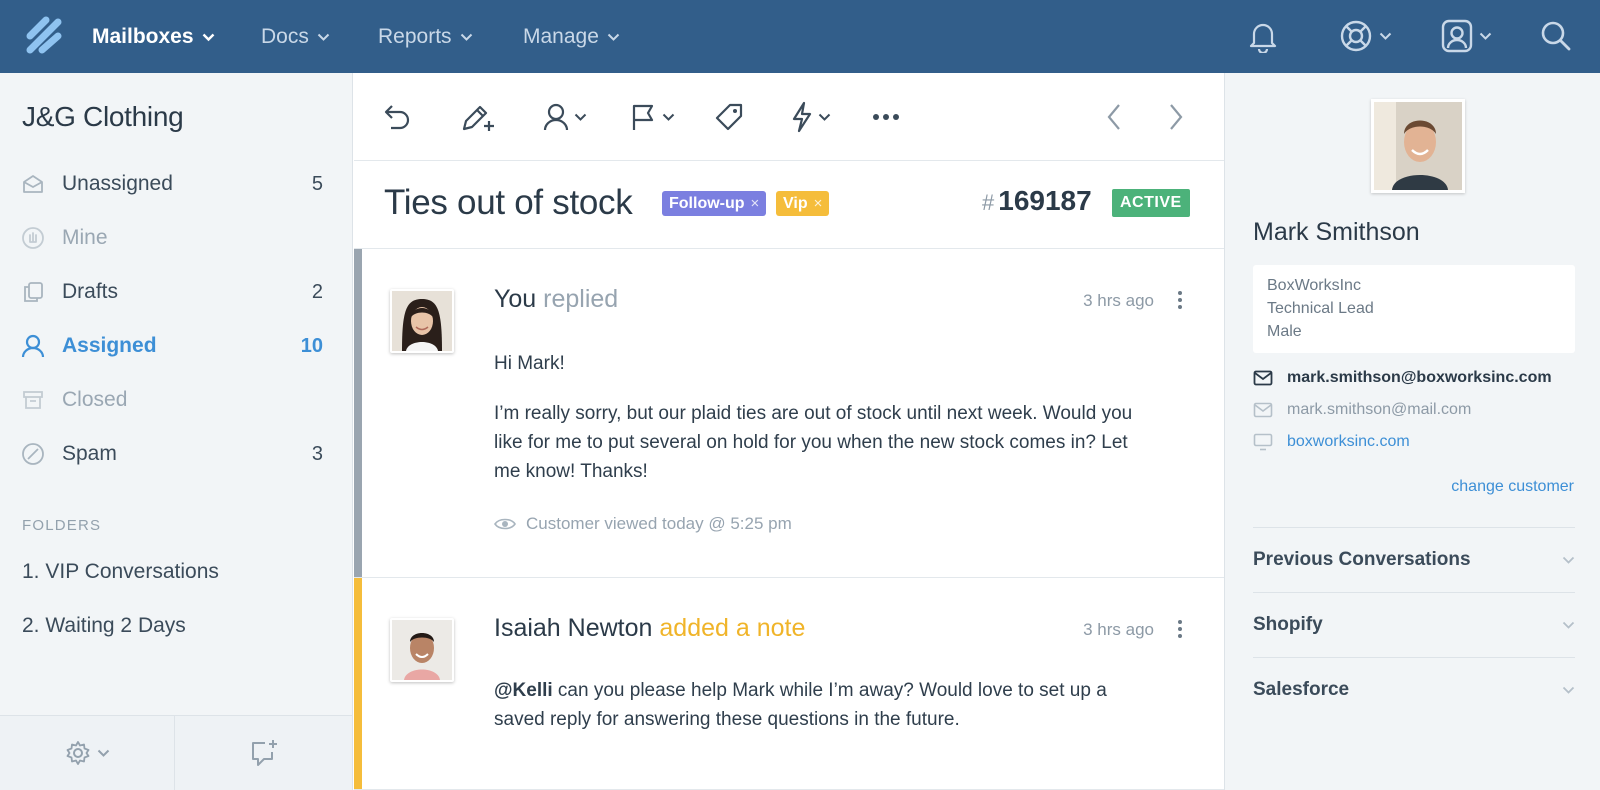 This screenshot has width=1600, height=790. What do you see at coordinates (33, 346) in the screenshot?
I see `user-icon` at bounding box center [33, 346].